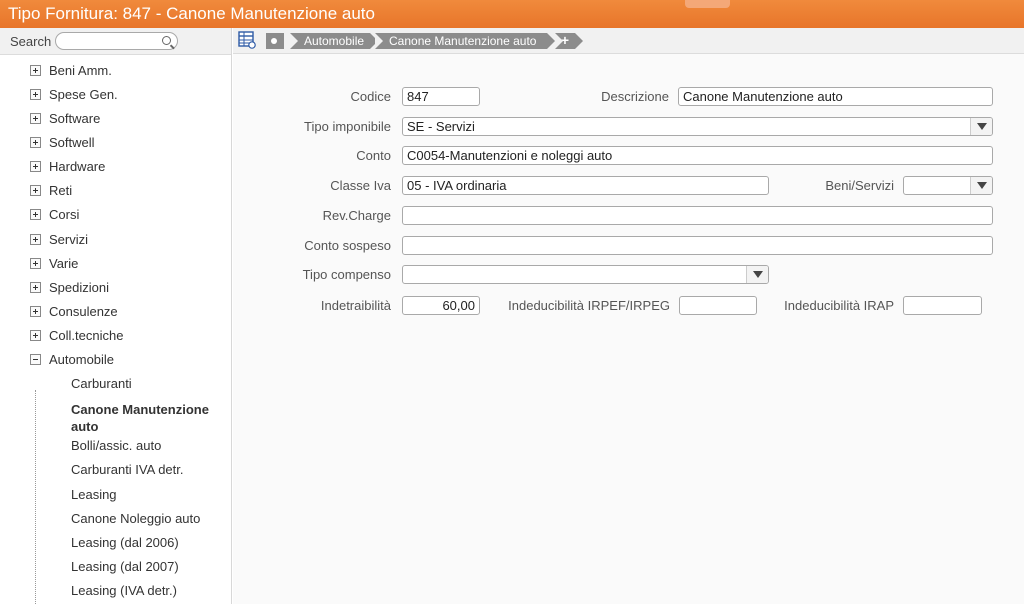  Describe the element at coordinates (125, 566) in the screenshot. I see `tree-child-leasing-2007: Leasing (dal 2007)` at that location.